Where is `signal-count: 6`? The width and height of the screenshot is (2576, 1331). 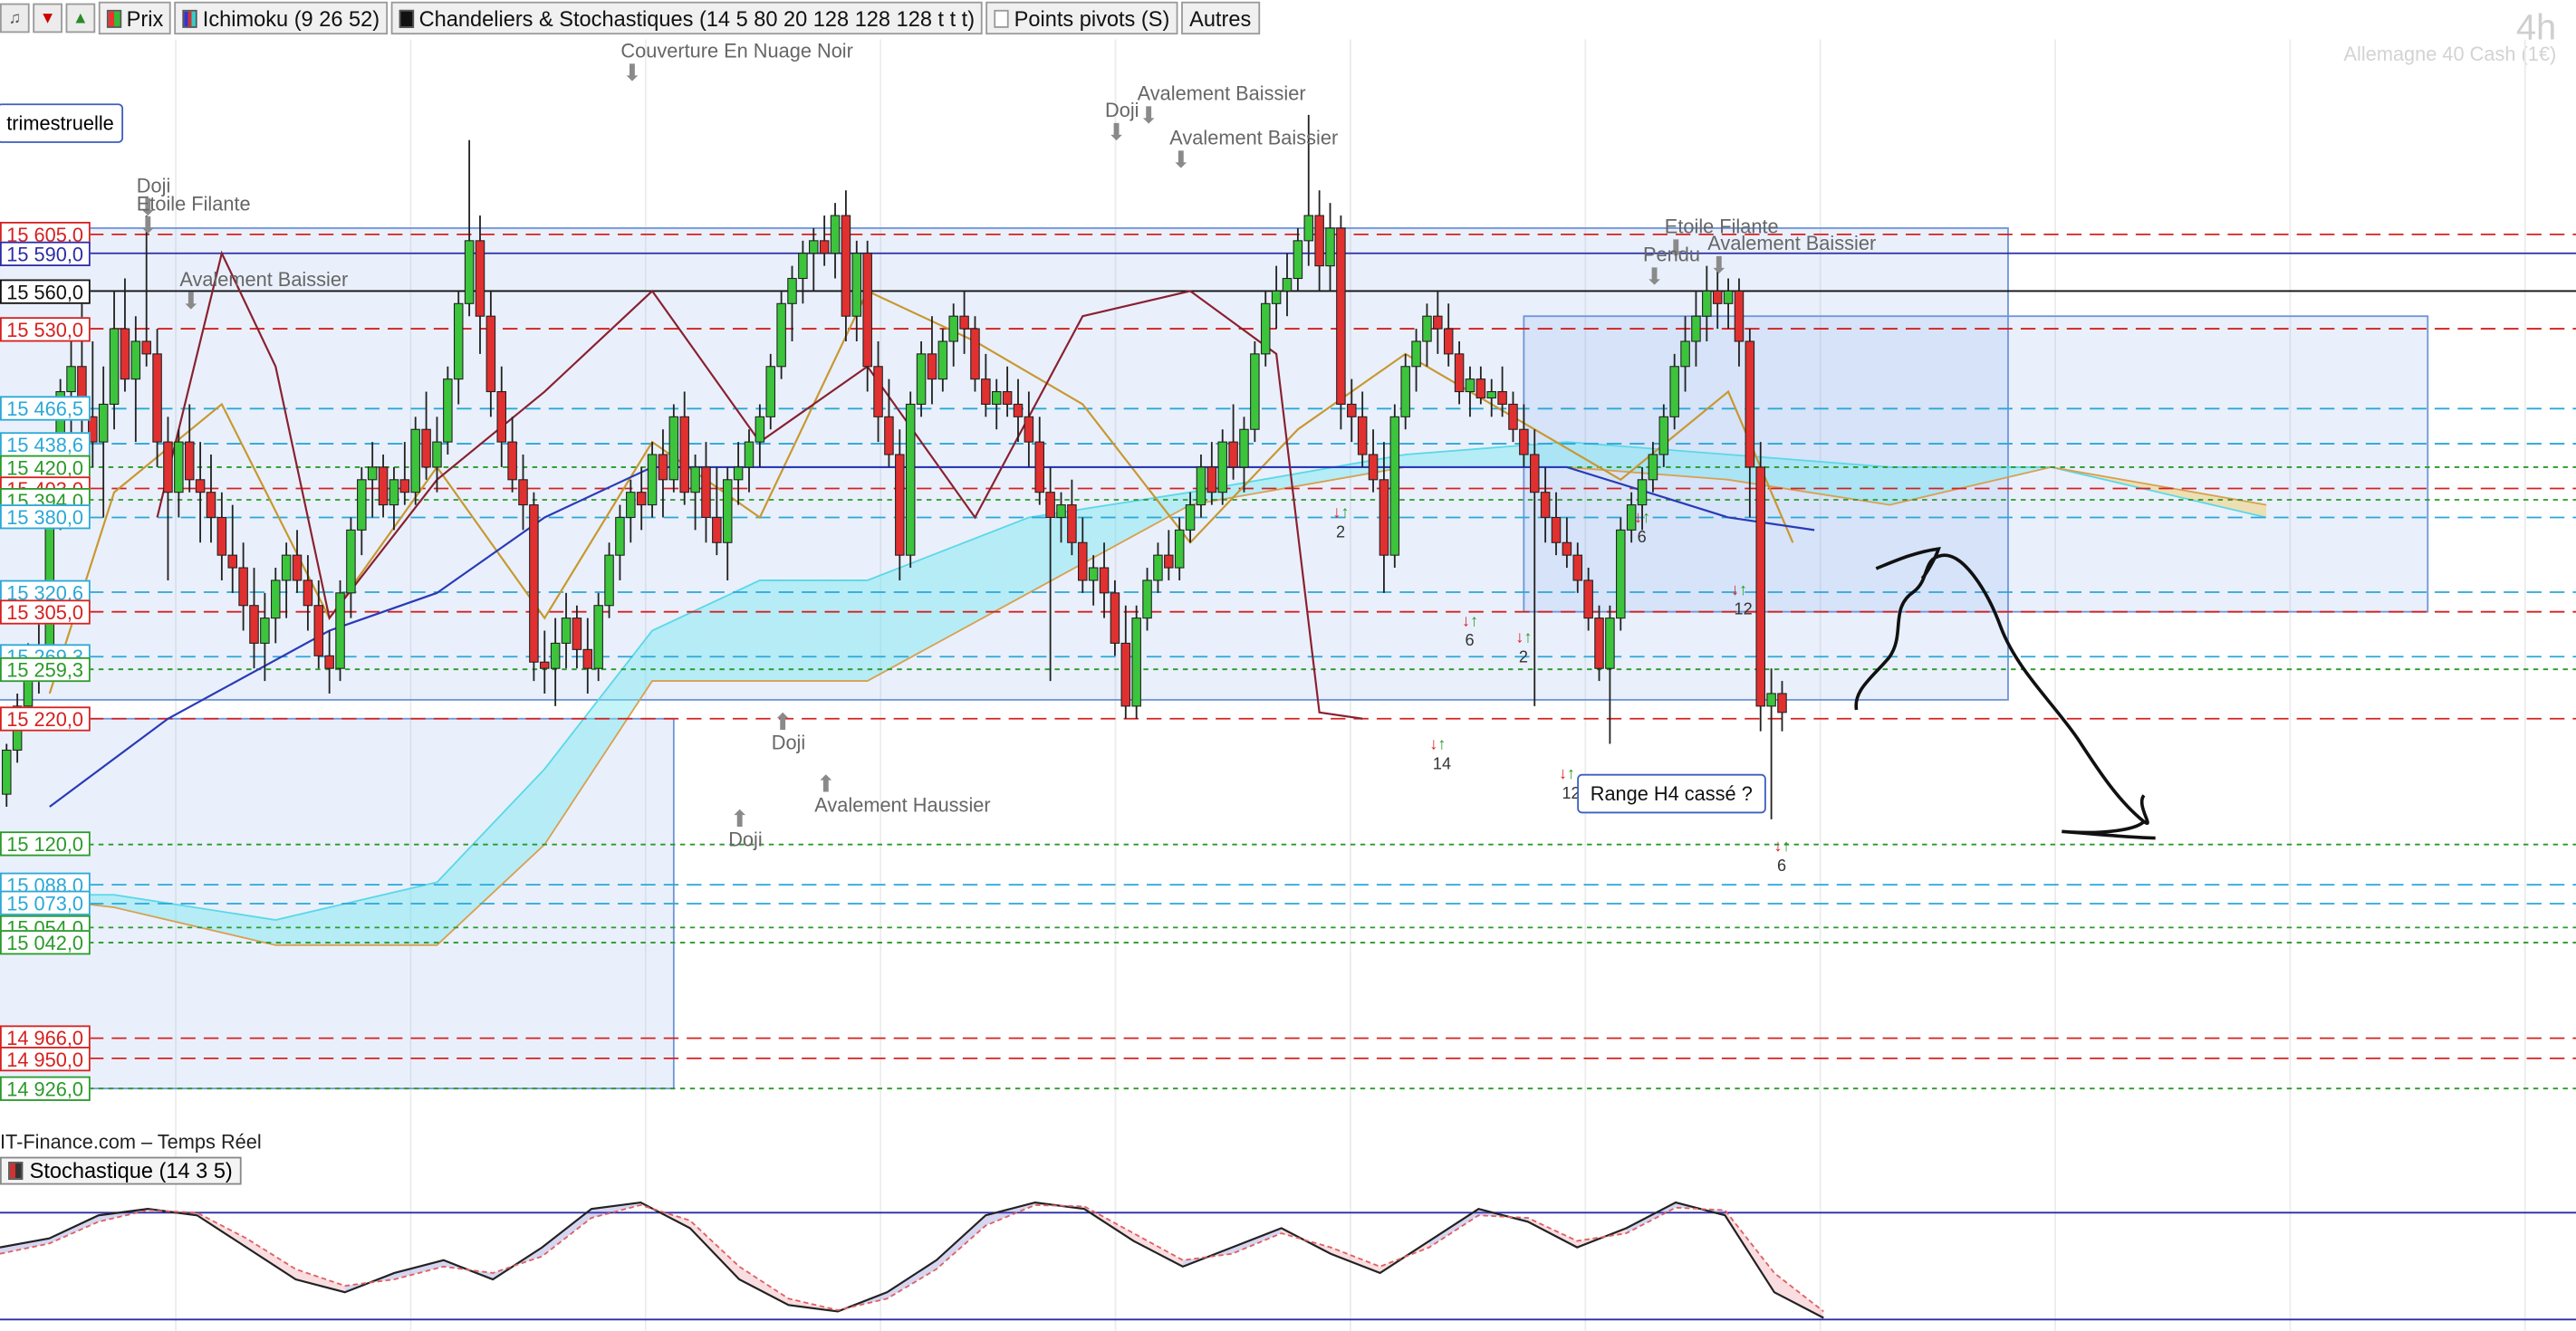
signal-count: 6 is located at coordinates (1642, 537).